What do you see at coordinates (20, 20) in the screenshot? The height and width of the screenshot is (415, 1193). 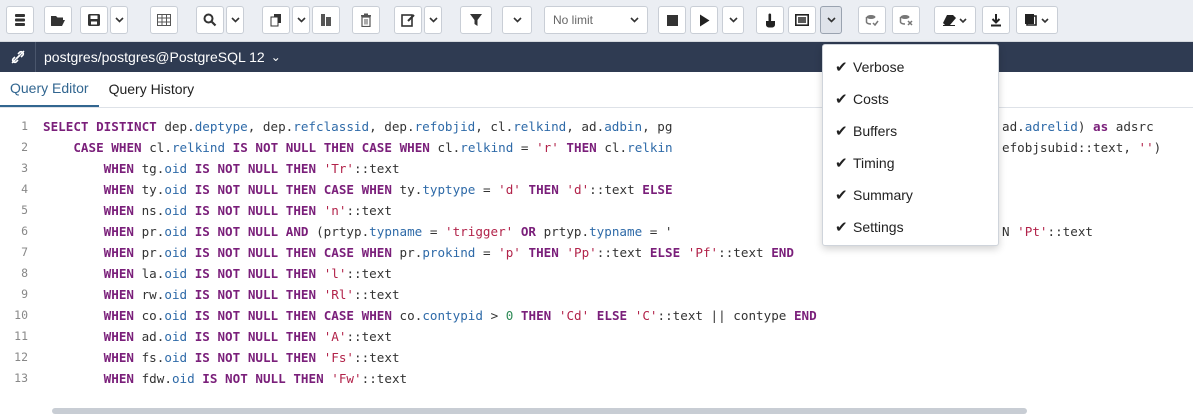 I see `filter-connections-icon` at bounding box center [20, 20].